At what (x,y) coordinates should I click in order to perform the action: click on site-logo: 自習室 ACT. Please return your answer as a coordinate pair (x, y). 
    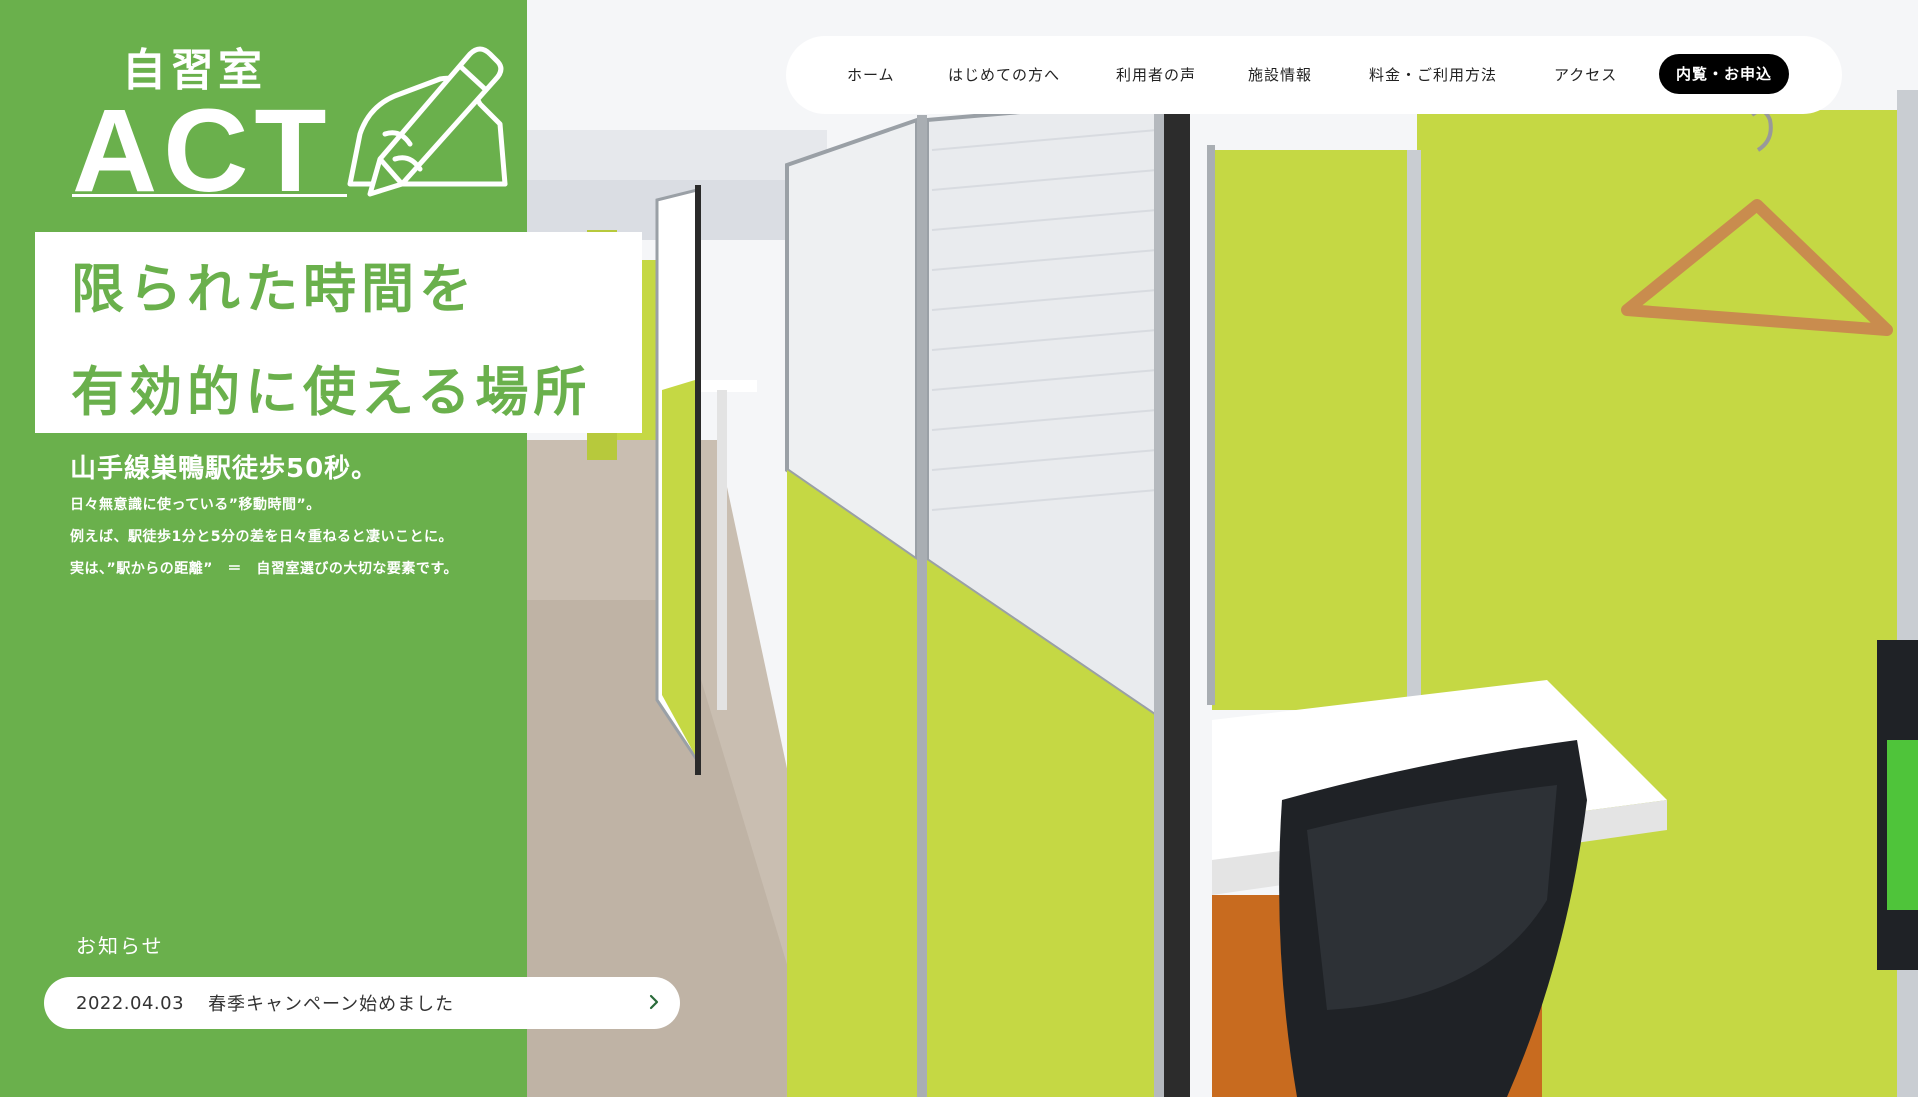
    Looking at the image, I should click on (290, 122).